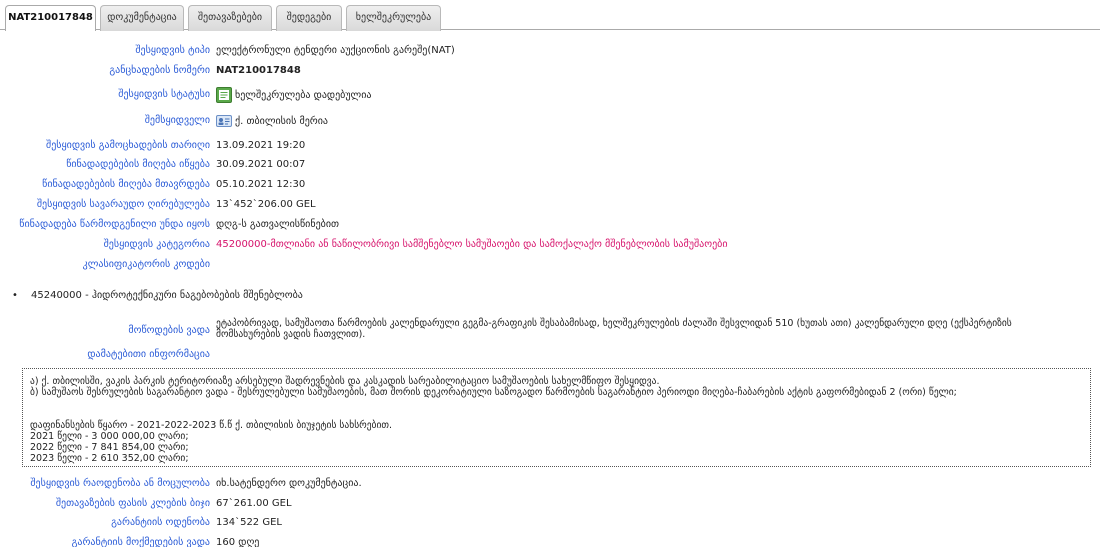 The width and height of the screenshot is (1100, 547). What do you see at coordinates (550, 95) in the screenshot?
I see `field-procurement-status: შესყიდვის სტატუსი ხელშეკრულება დადებულია` at bounding box center [550, 95].